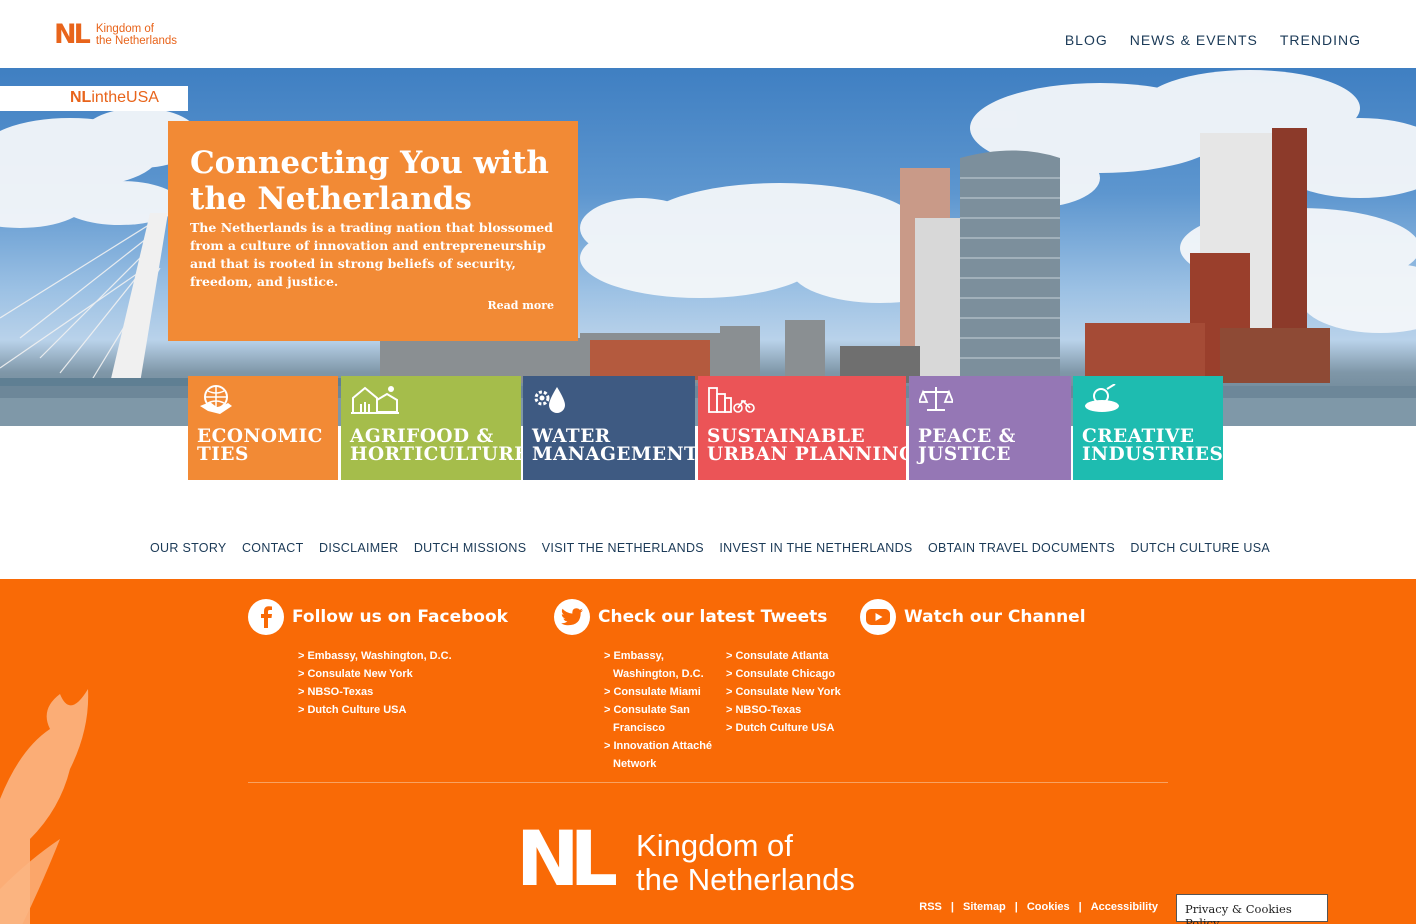 The image size is (1416, 924). What do you see at coordinates (615, 445) in the screenshot?
I see `tile-label: WATER MANAGEMENT` at bounding box center [615, 445].